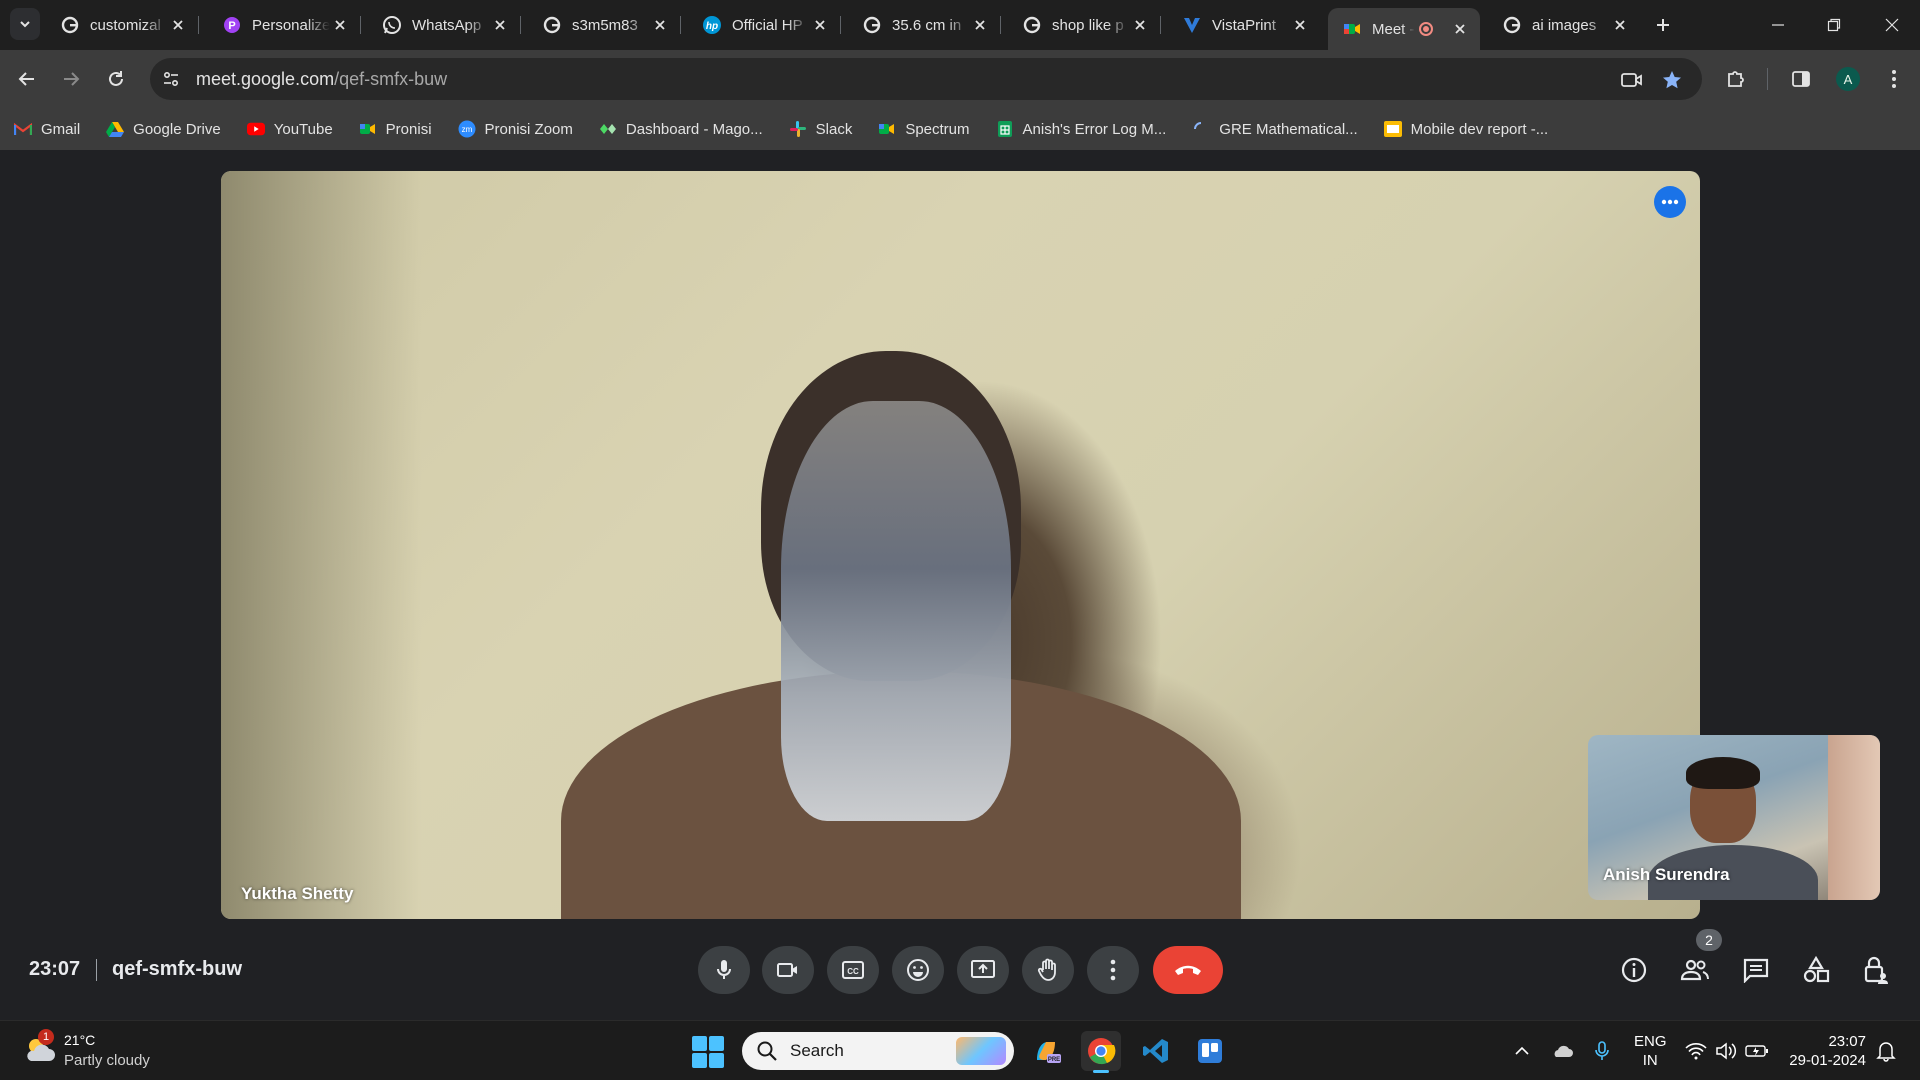 This screenshot has height=1080, width=1920. Describe the element at coordinates (1709, 940) in the screenshot. I see `participant-count-badge: 2` at that location.